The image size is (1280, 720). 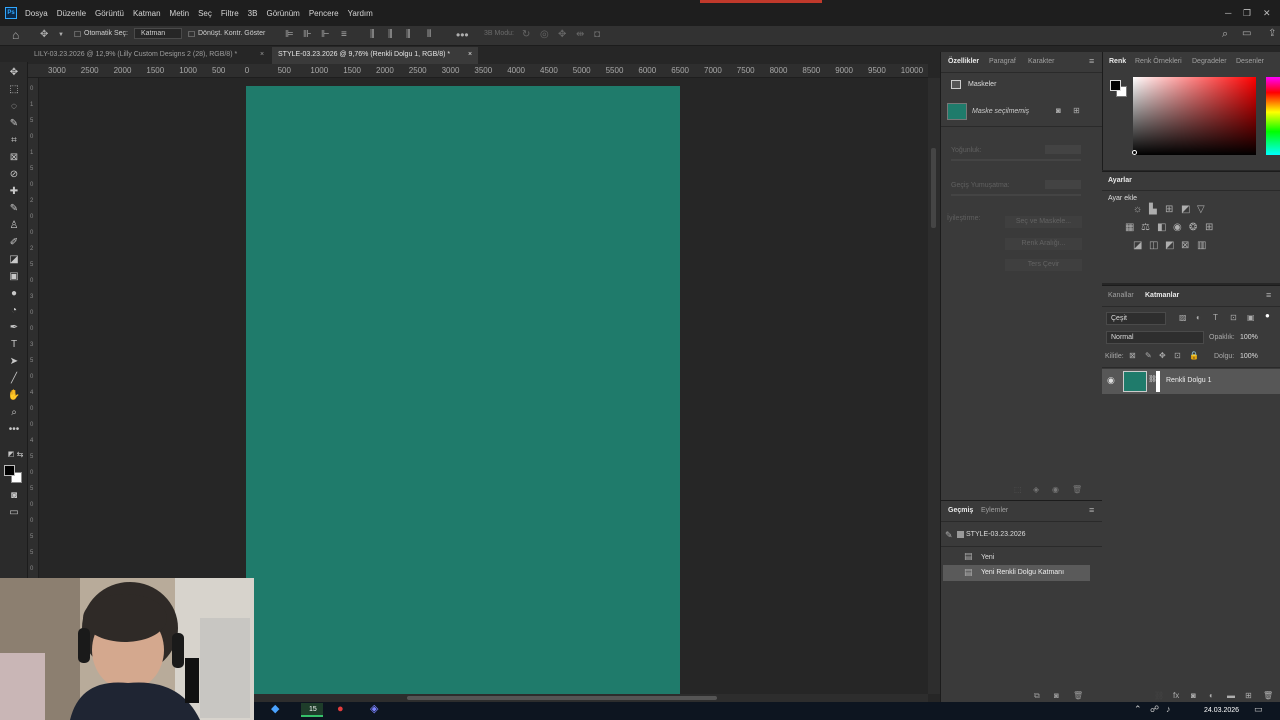 What do you see at coordinates (462, 35) in the screenshot?
I see `more-options-icon: •••` at bounding box center [462, 35].